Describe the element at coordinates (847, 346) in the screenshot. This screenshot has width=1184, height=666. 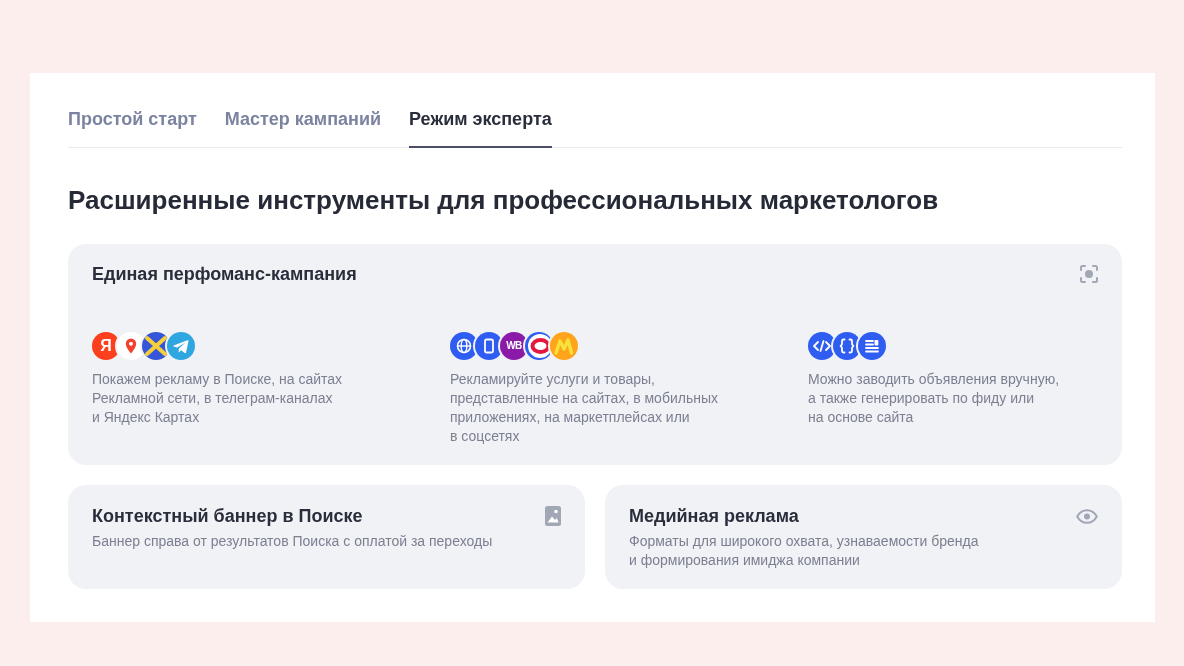
I see `braces-icon` at that location.